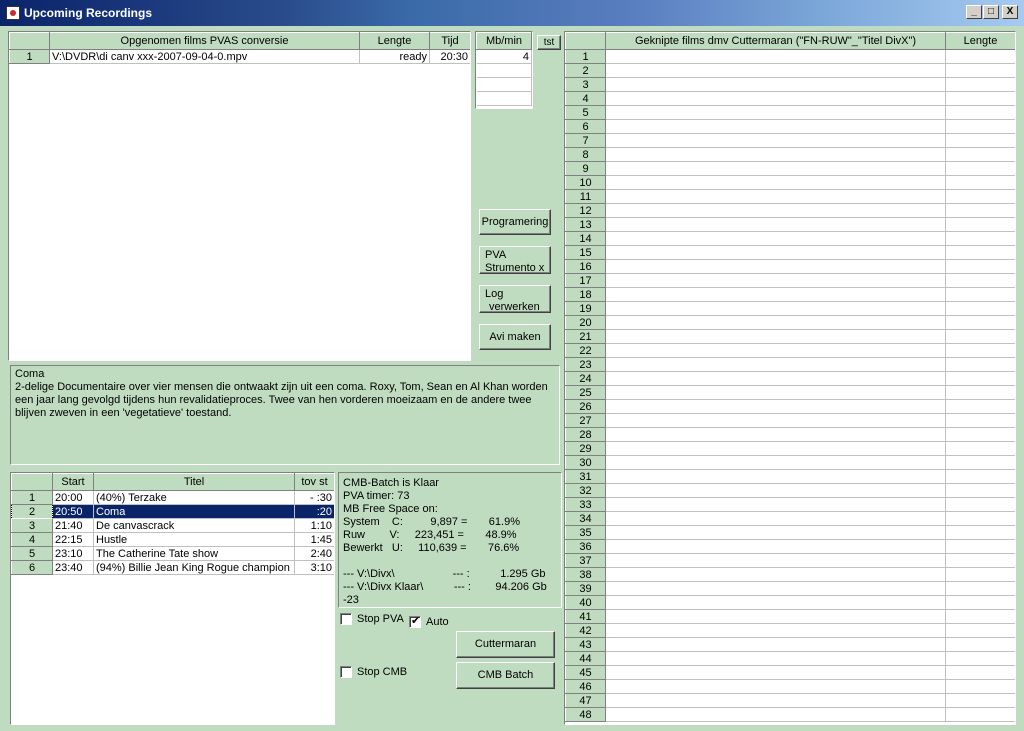  What do you see at coordinates (585, 56) in the screenshot?
I see `row-number: 1` at bounding box center [585, 56].